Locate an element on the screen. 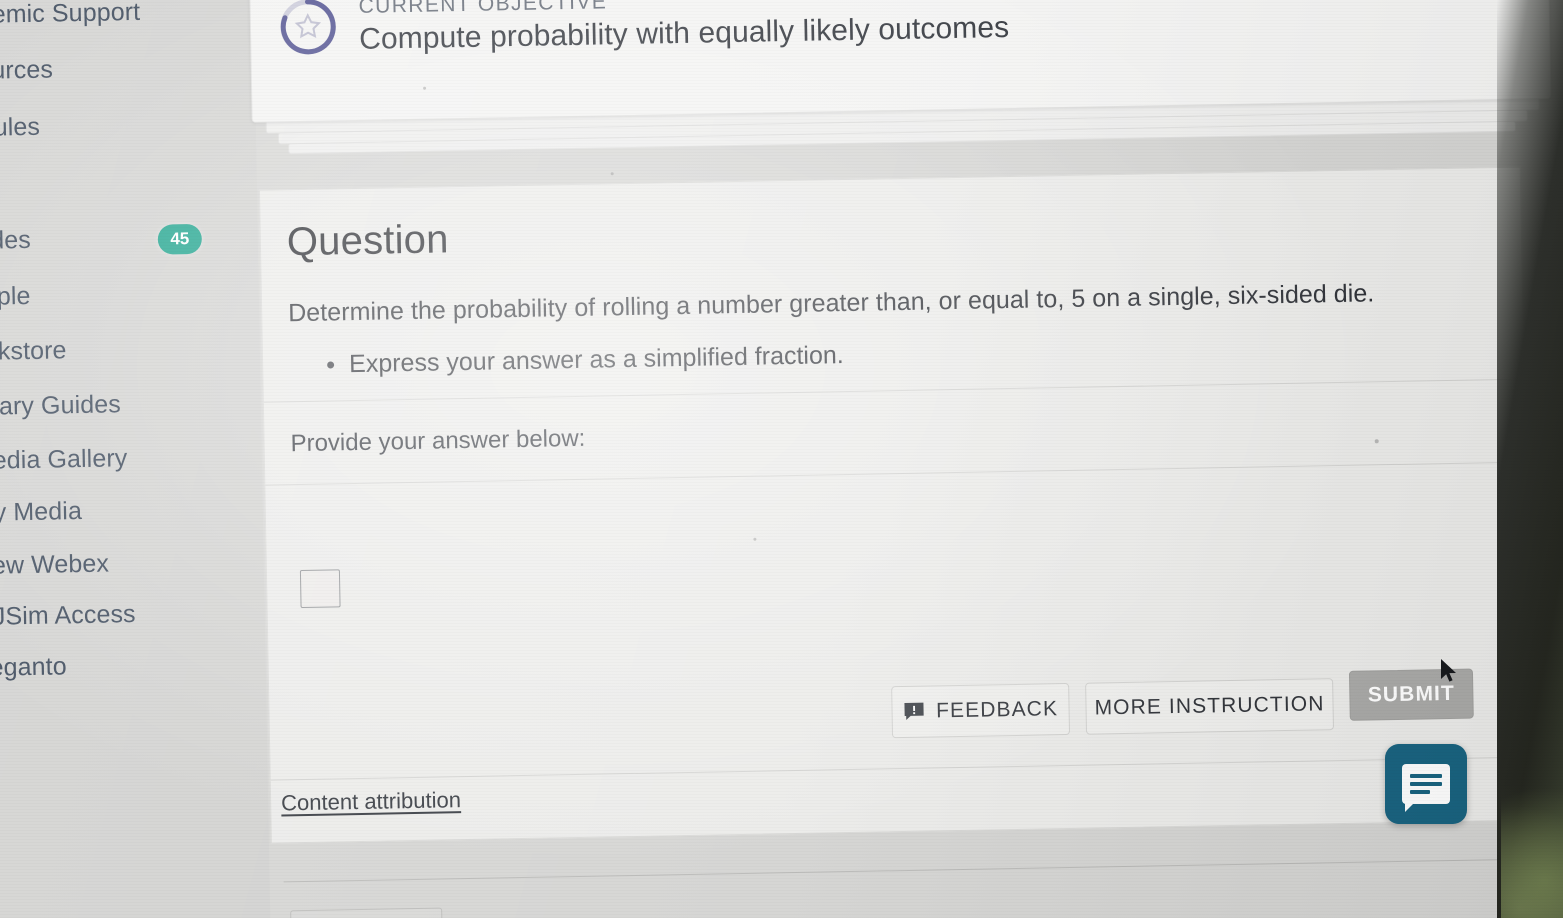 The width and height of the screenshot is (1563, 918). feedback-button-label: FEEDBACK is located at coordinates (997, 709).